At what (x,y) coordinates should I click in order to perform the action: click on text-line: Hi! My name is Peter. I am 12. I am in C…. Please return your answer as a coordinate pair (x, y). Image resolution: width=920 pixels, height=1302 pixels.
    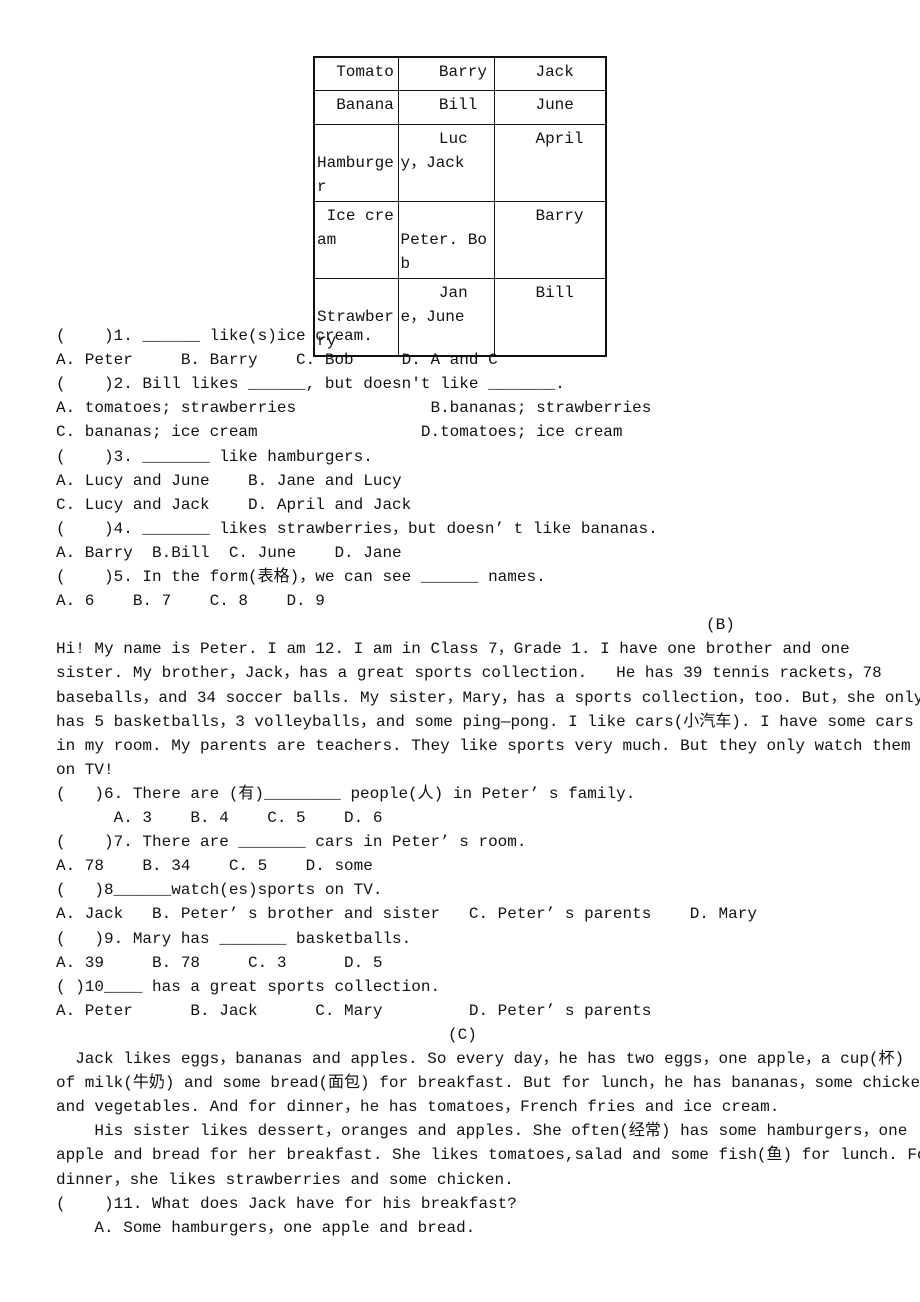
    Looking at the image, I should click on (453, 649).